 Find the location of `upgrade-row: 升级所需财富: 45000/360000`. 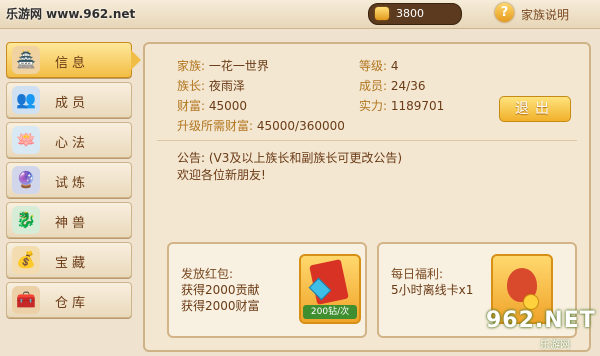

upgrade-row: 升级所需财富: 45000/360000 is located at coordinates (261, 126).